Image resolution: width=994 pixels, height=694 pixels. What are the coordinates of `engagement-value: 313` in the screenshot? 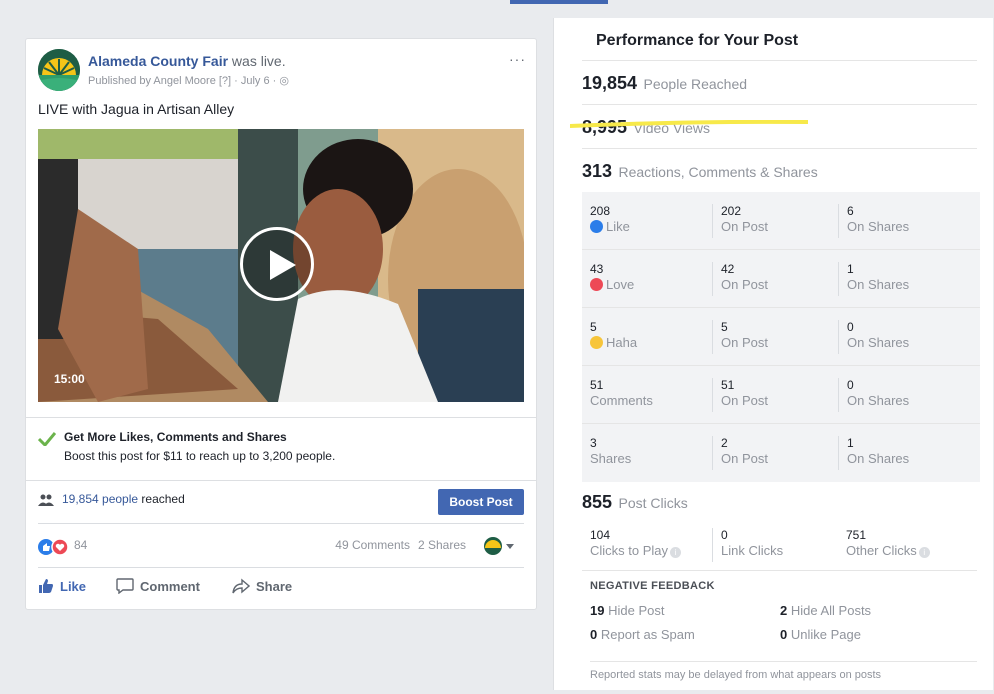 It's located at (597, 171).